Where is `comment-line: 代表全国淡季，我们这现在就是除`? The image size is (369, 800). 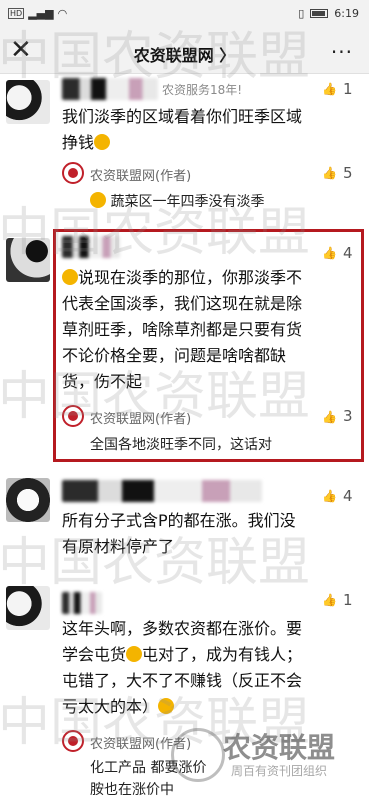
comment-line: 代表全国淡季，我们这现在就是除 is located at coordinates (182, 303).